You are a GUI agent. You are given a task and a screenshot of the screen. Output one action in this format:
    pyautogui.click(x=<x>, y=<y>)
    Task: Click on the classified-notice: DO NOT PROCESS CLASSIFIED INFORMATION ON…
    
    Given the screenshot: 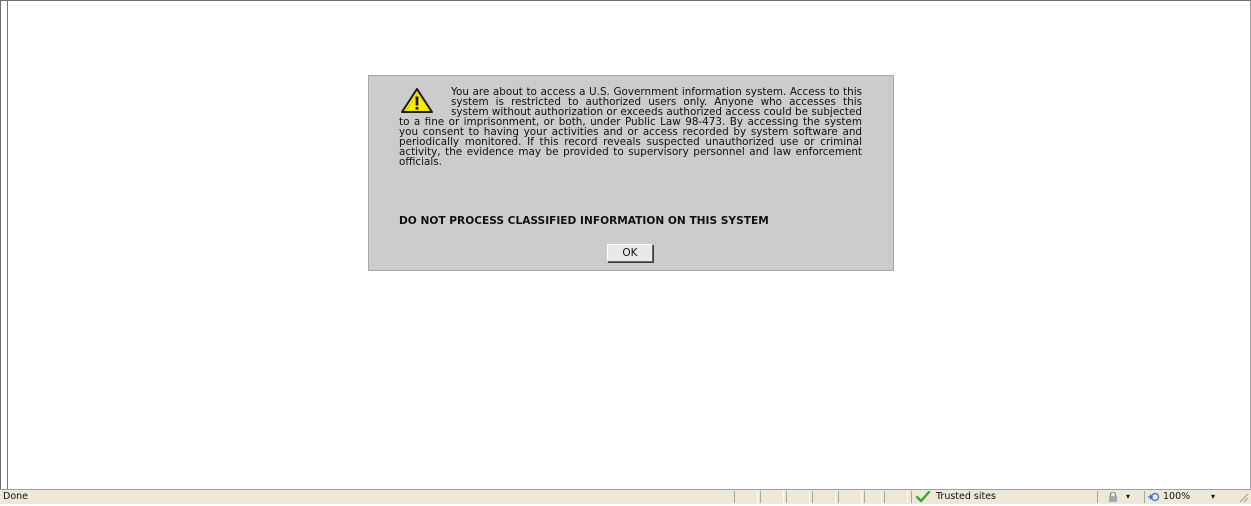 What is the action you would take?
    pyautogui.click(x=584, y=221)
    